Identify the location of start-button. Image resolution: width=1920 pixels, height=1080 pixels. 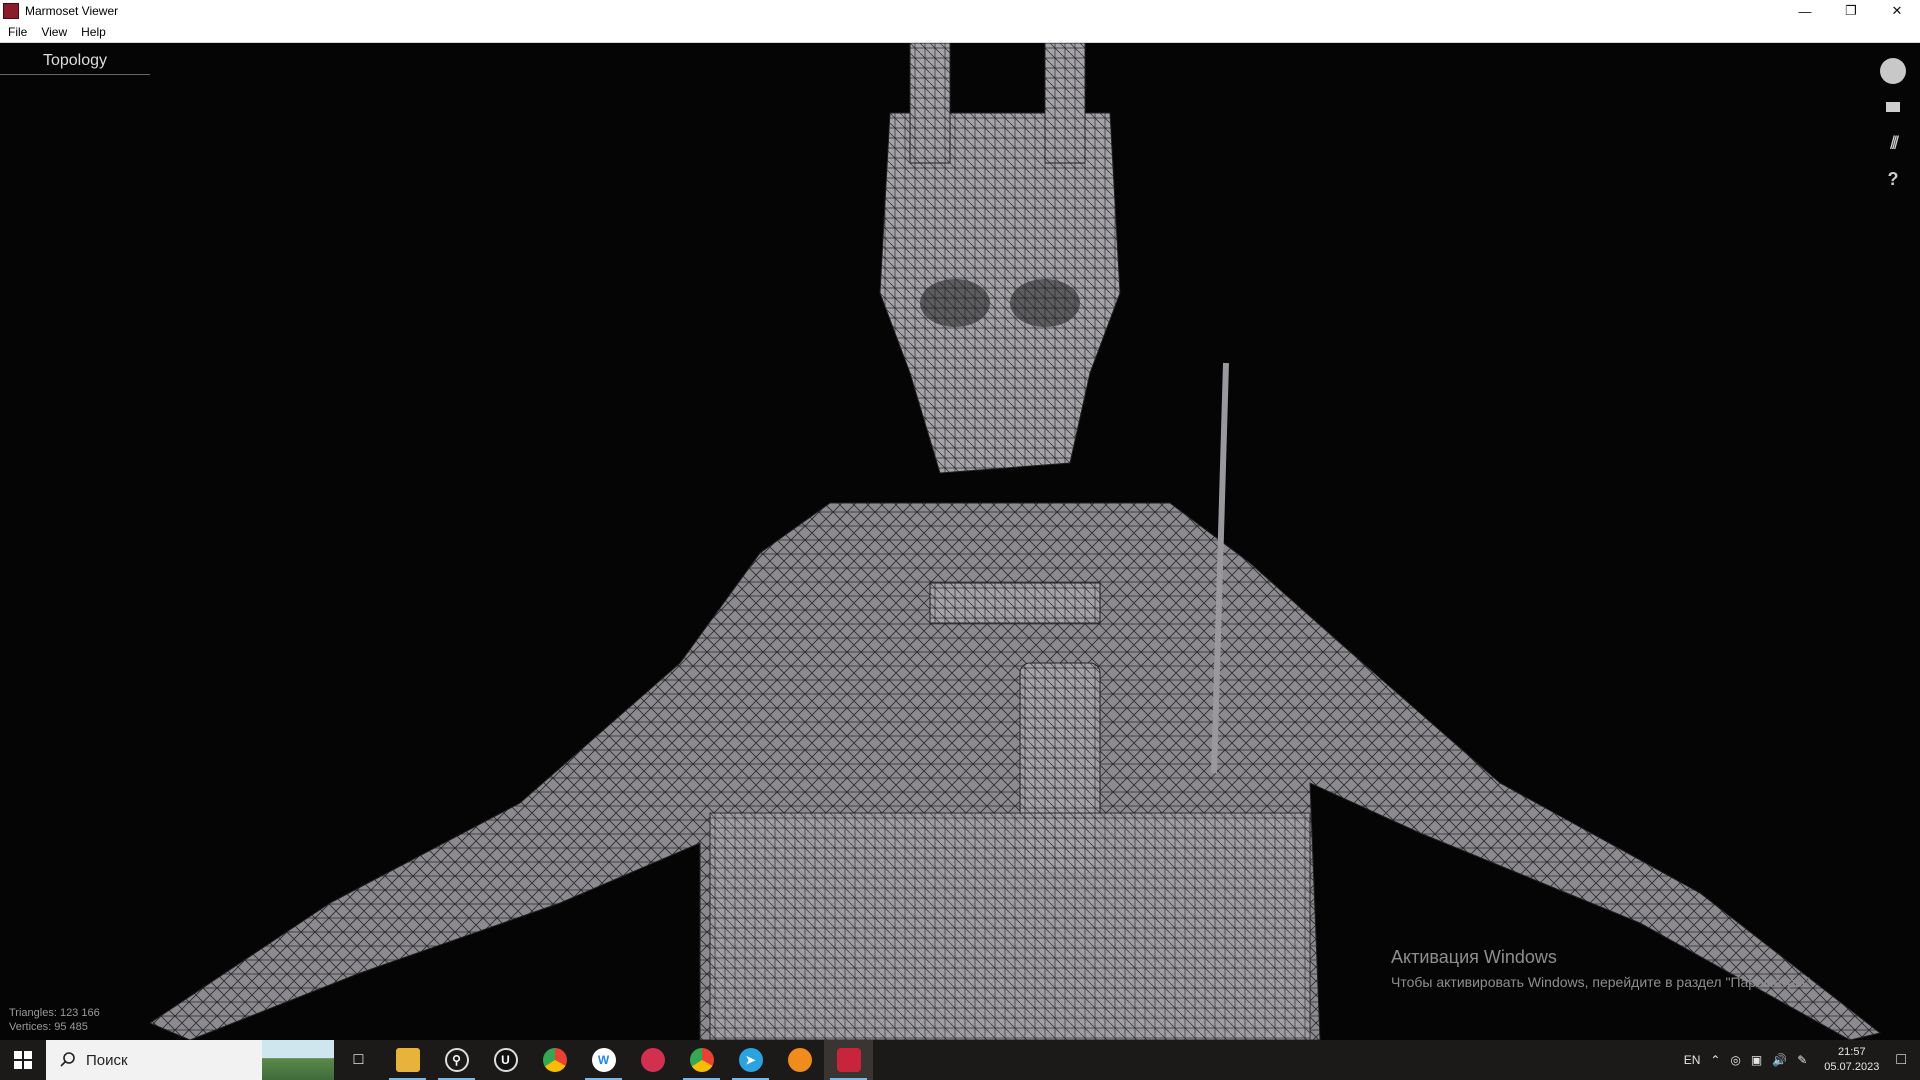
(23, 1060).